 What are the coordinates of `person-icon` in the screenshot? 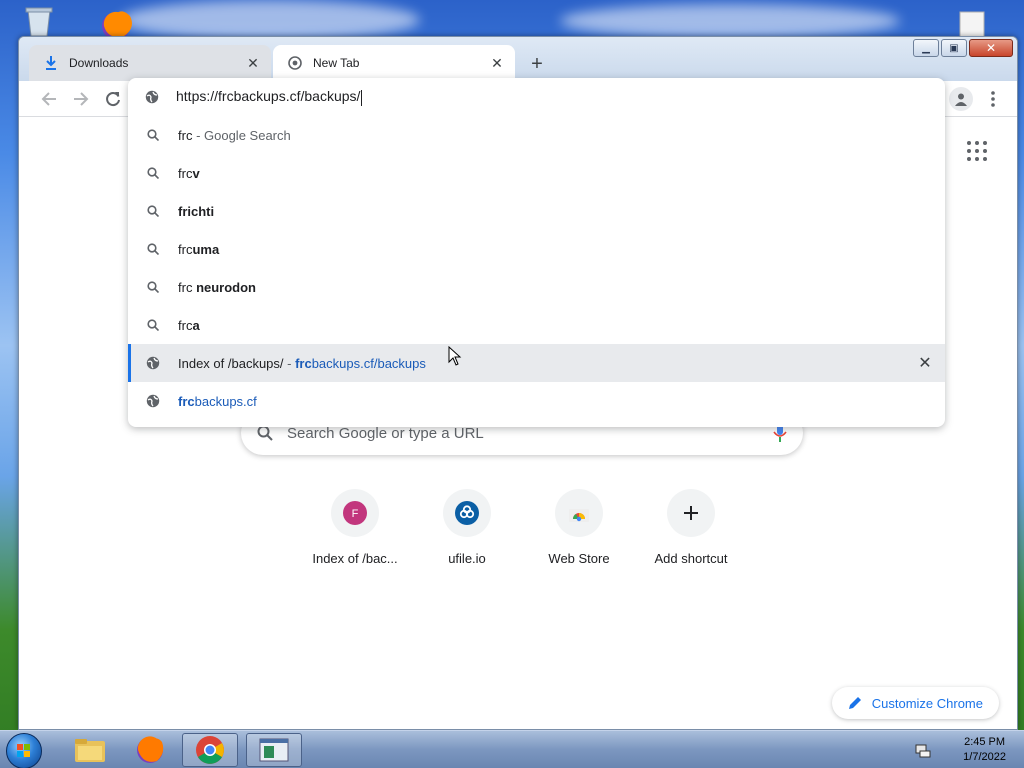 It's located at (961, 99).